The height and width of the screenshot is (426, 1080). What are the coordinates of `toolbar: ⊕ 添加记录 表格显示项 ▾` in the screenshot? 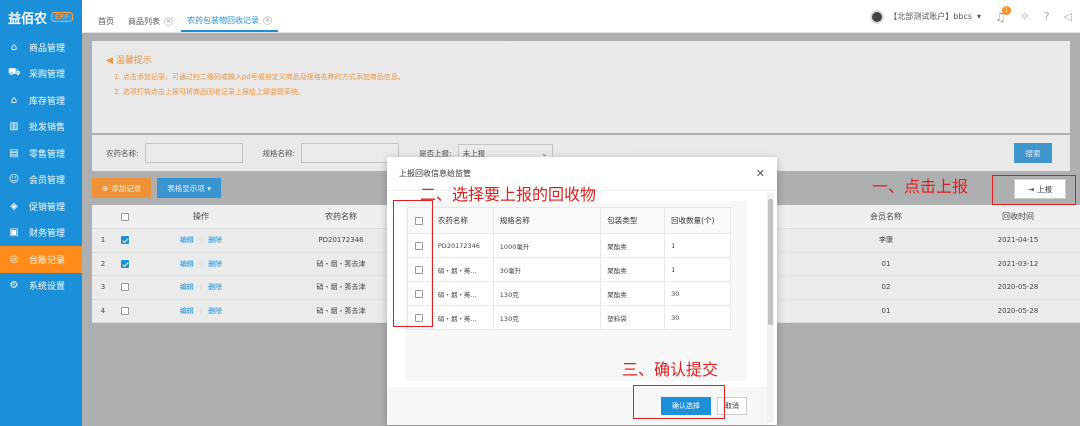 It's located at (156, 188).